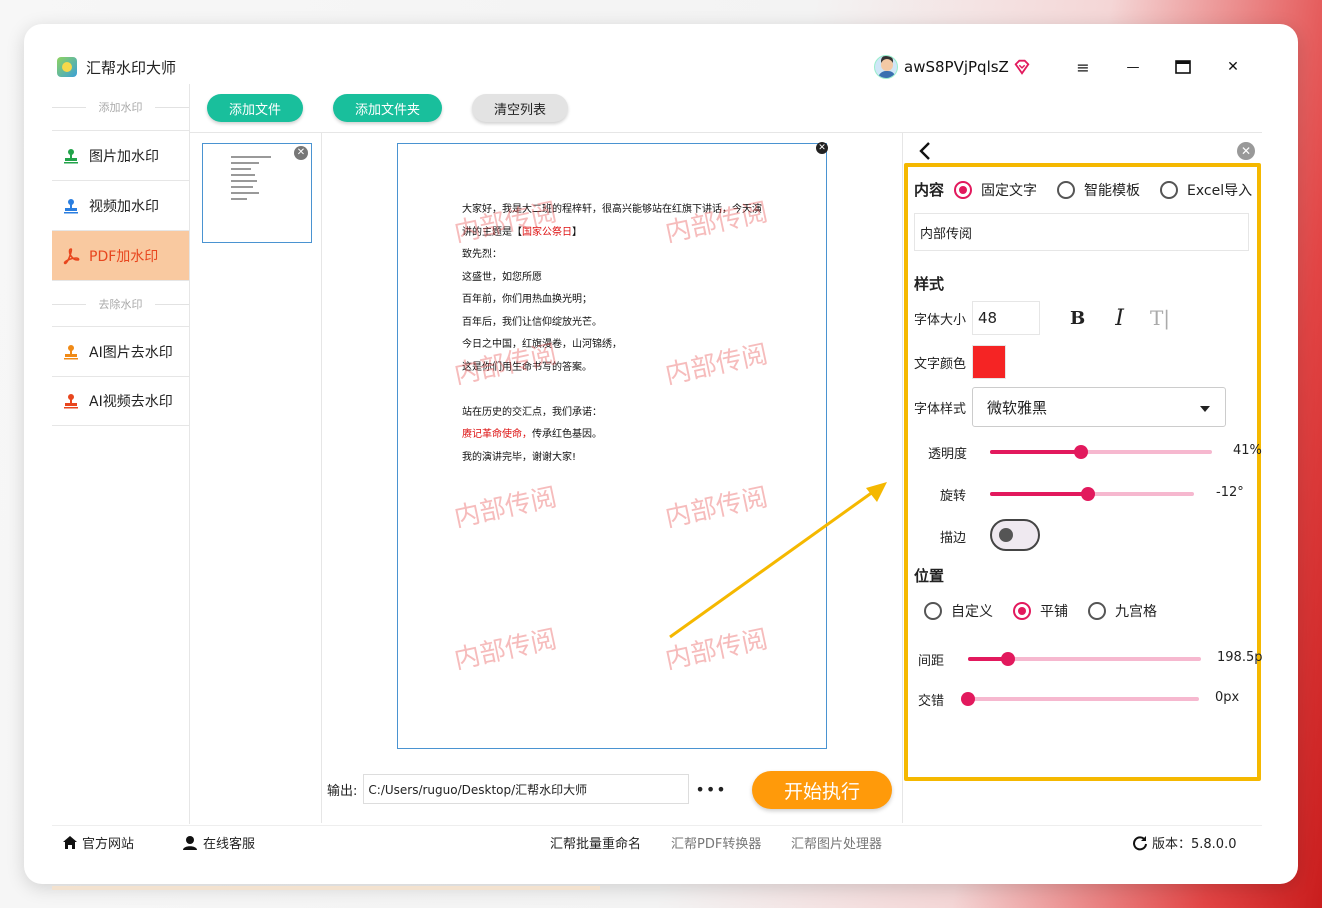 This screenshot has height=908, width=1322. What do you see at coordinates (124, 156) in the screenshot?
I see `sidebar-item-label: 图片加水印` at bounding box center [124, 156].